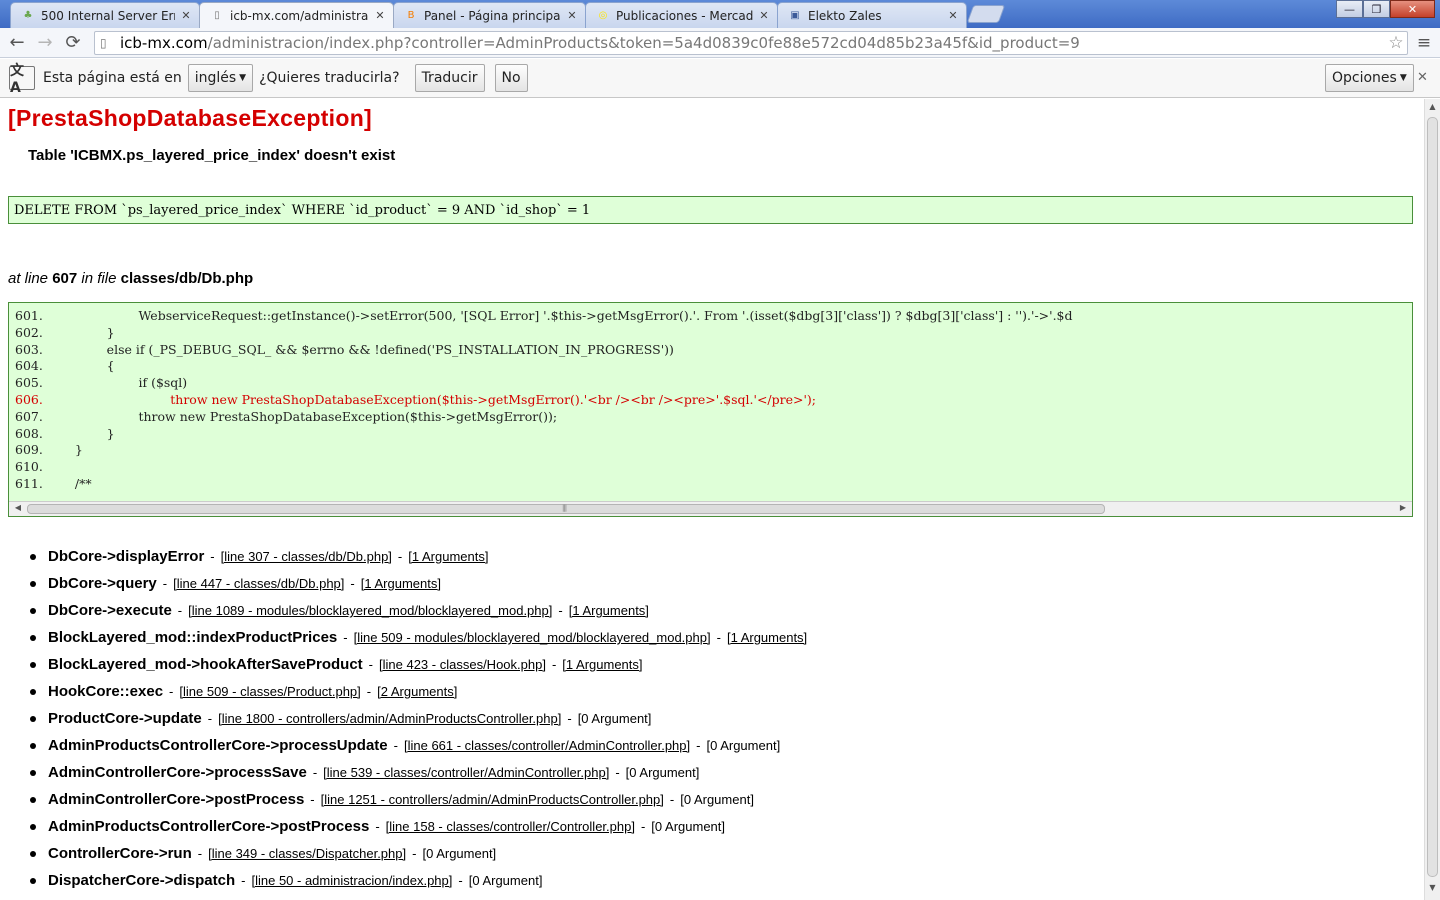 The image size is (1440, 900). What do you see at coordinates (17, 43) in the screenshot?
I see `back-arrow-icon: ←` at bounding box center [17, 43].